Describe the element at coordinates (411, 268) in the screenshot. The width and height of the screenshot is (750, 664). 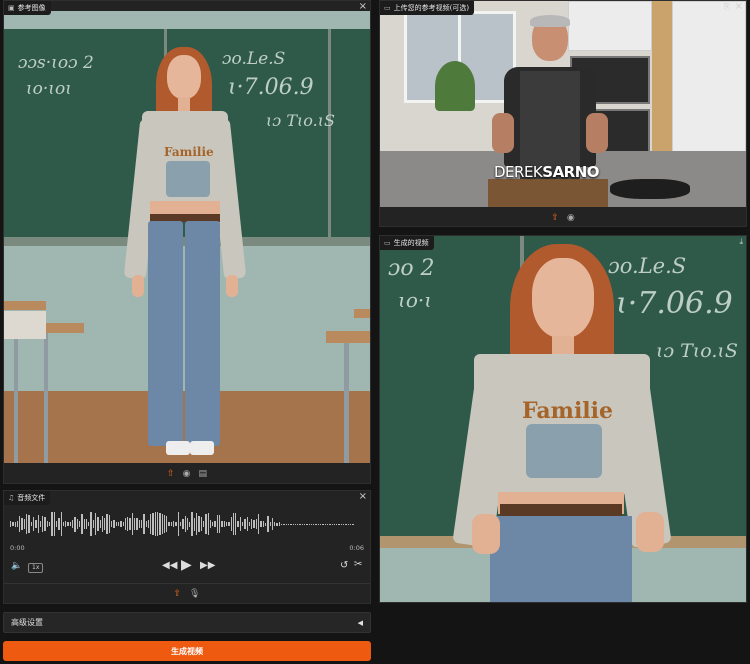
I see `chalk-text: ɔo 2` at that location.